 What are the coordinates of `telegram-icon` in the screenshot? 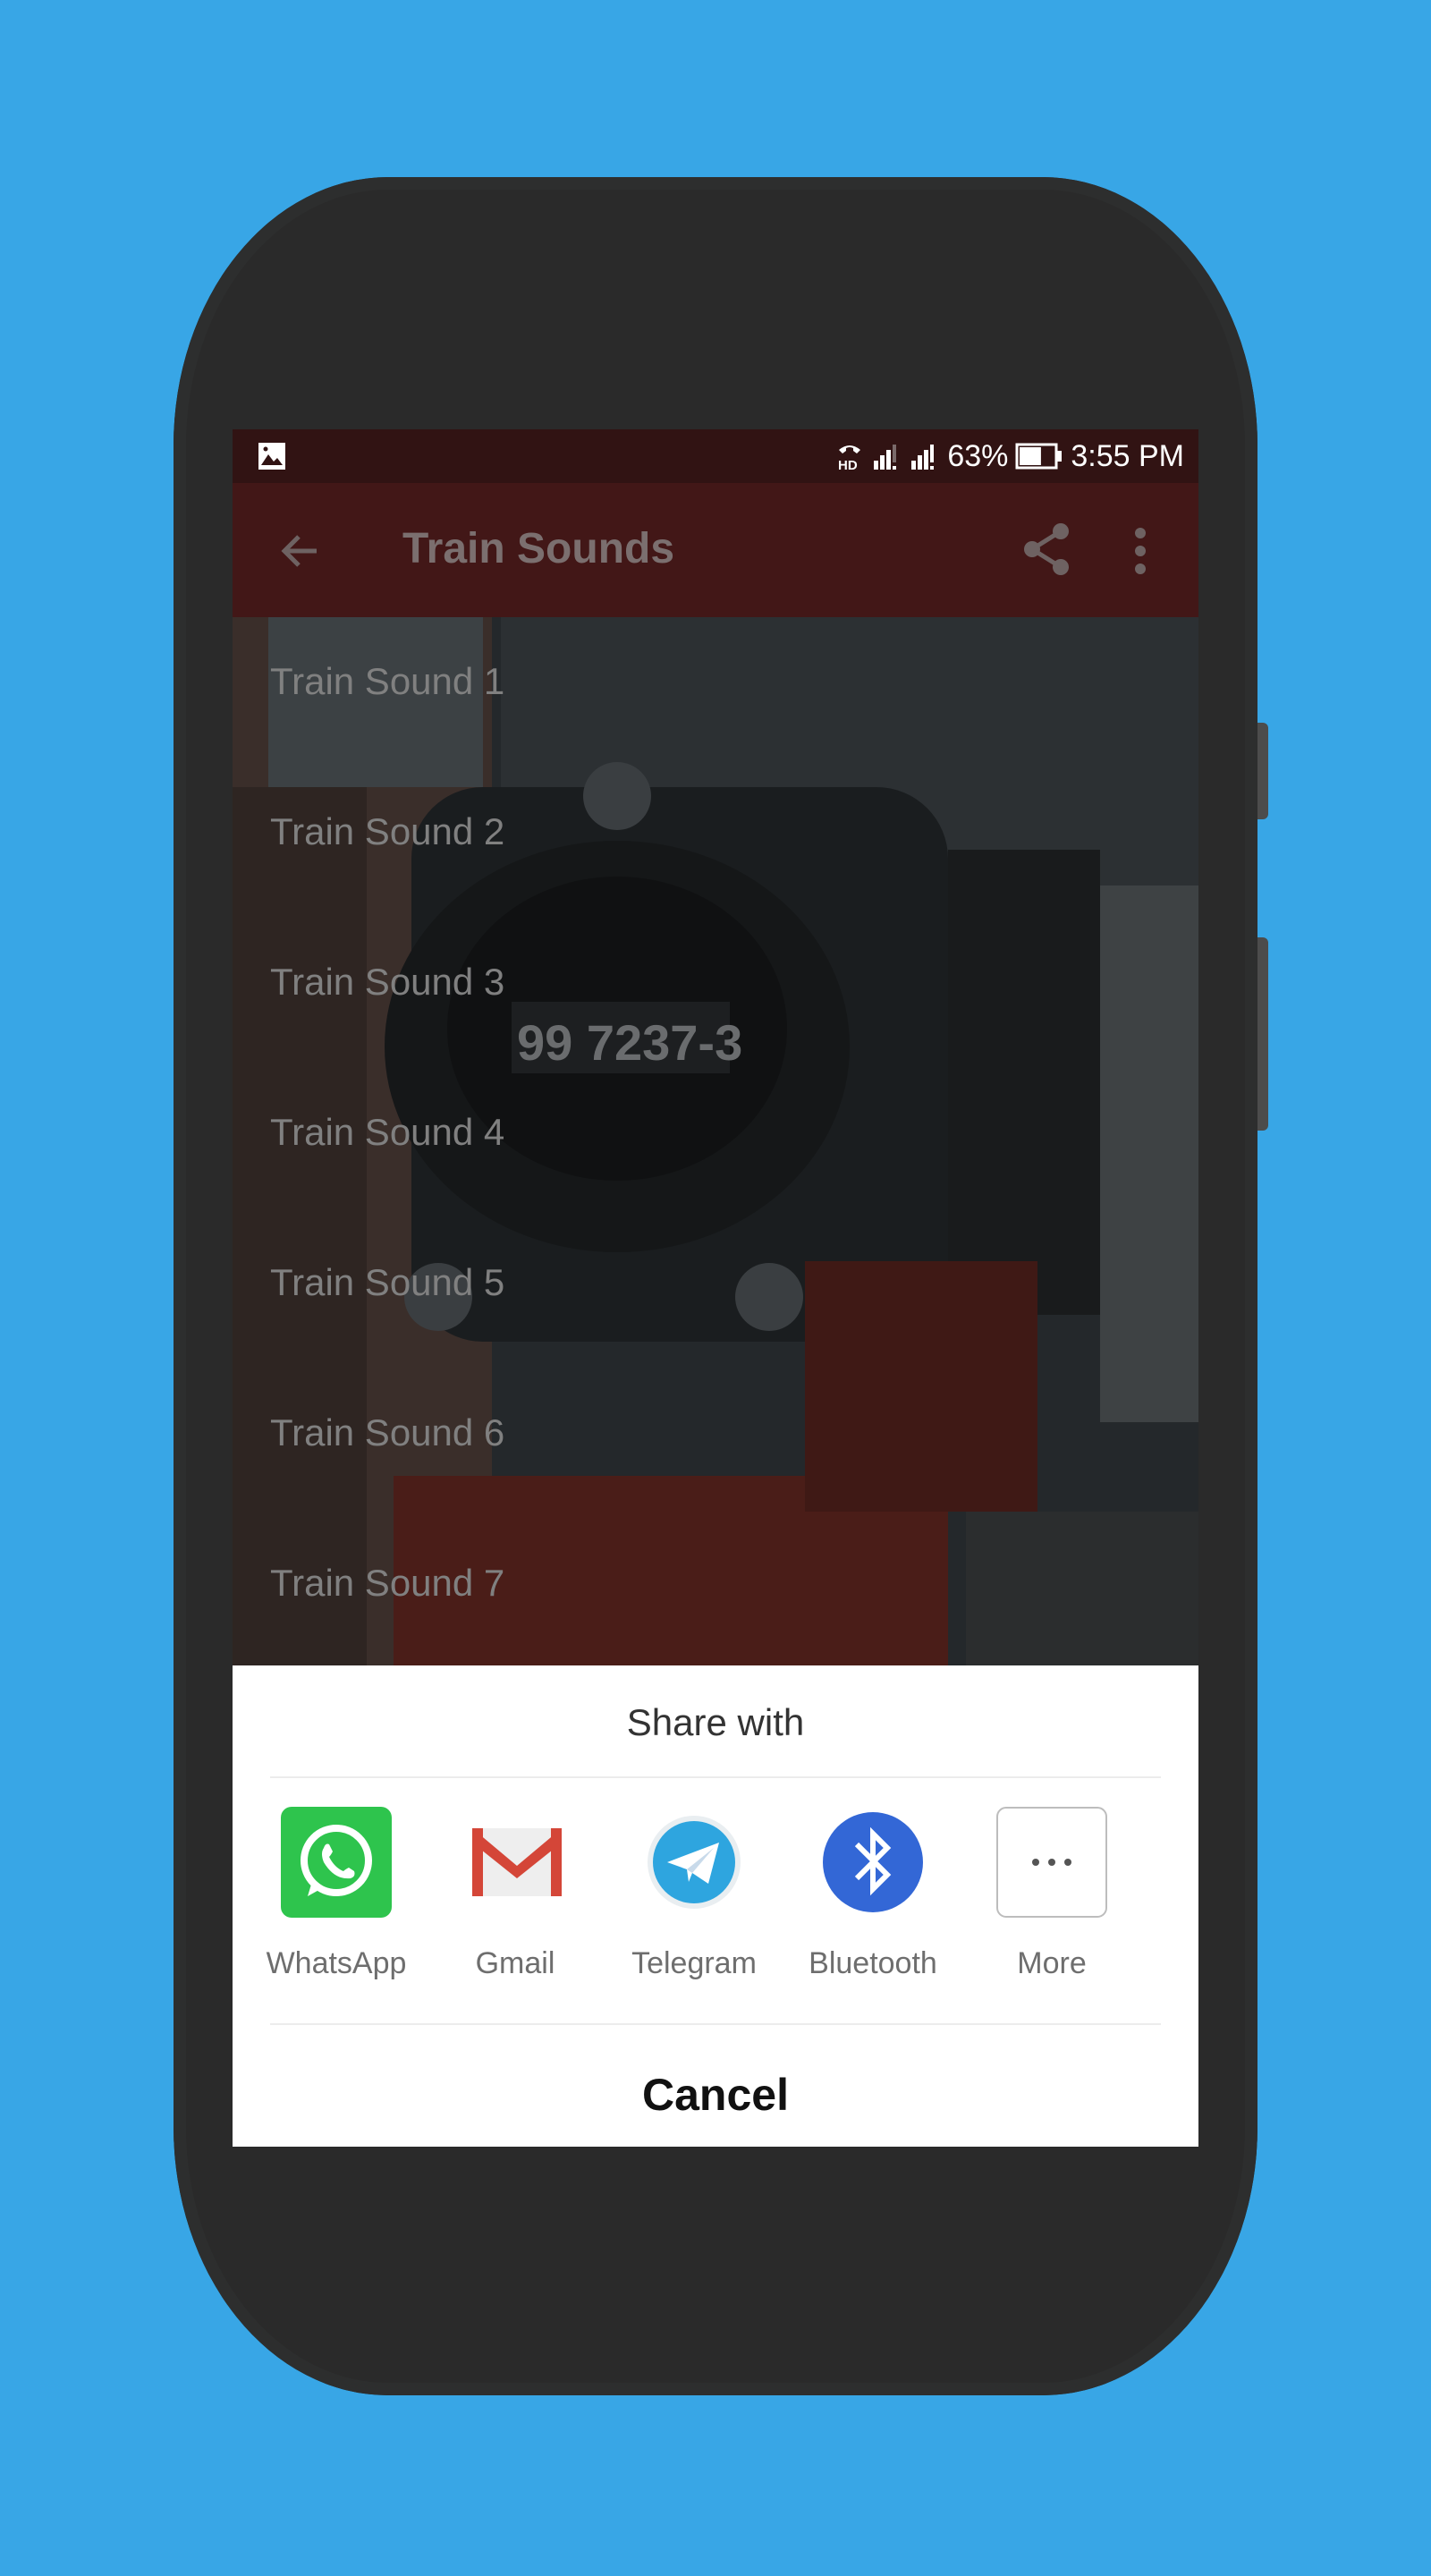 It's located at (695, 1862).